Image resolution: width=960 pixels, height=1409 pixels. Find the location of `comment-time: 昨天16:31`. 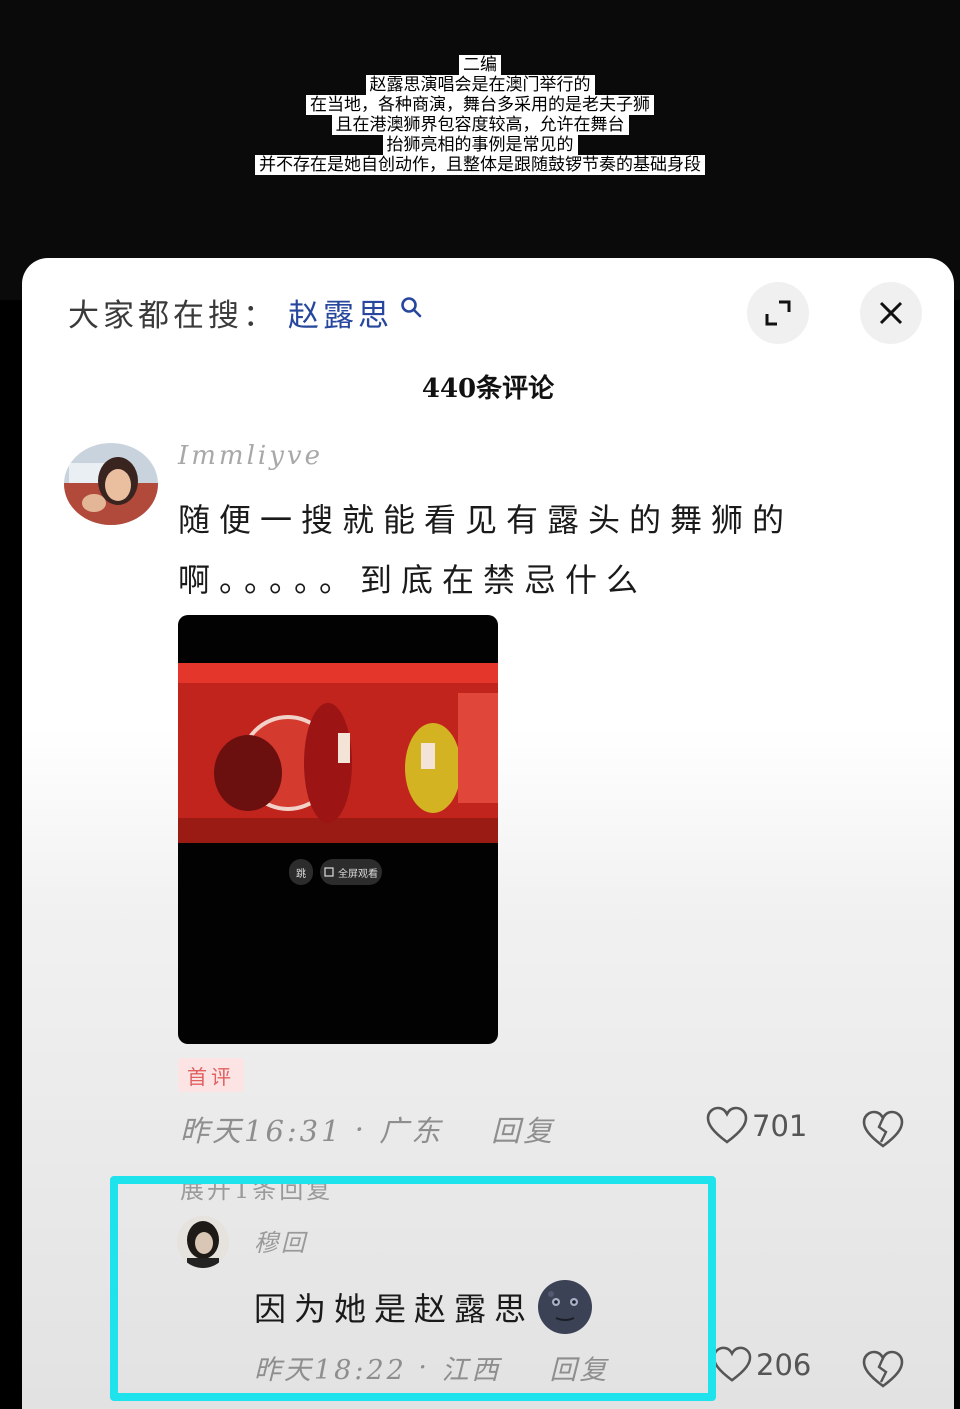

comment-time: 昨天16:31 is located at coordinates (261, 1131).